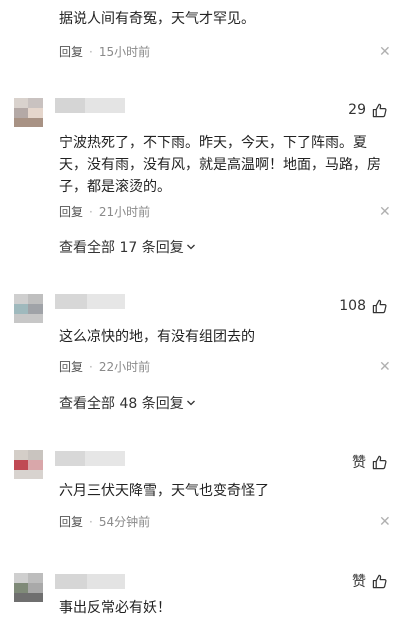 The height and width of the screenshot is (622, 409). What do you see at coordinates (124, 52) in the screenshot?
I see `comment-time: 15小时前` at bounding box center [124, 52].